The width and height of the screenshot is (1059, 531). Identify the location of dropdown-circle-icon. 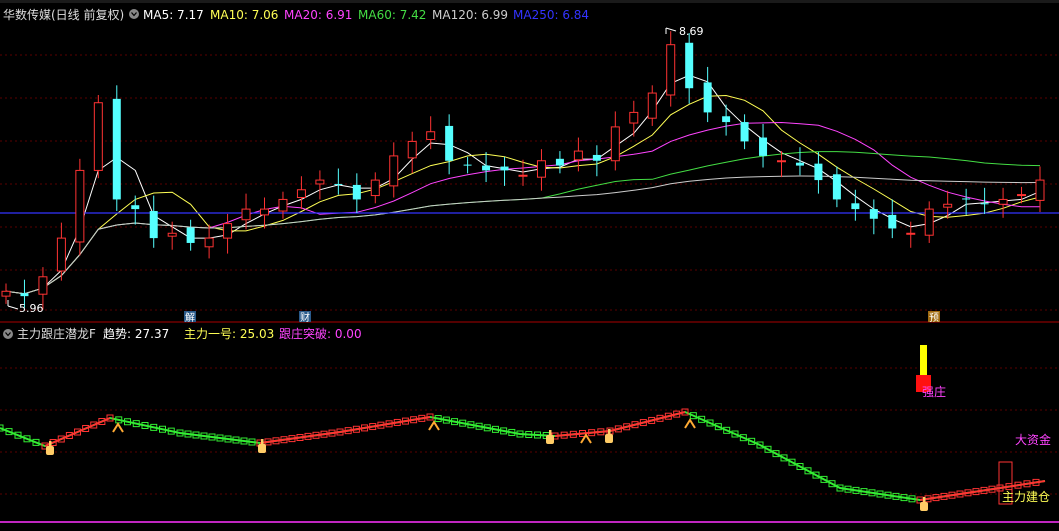
(134, 14).